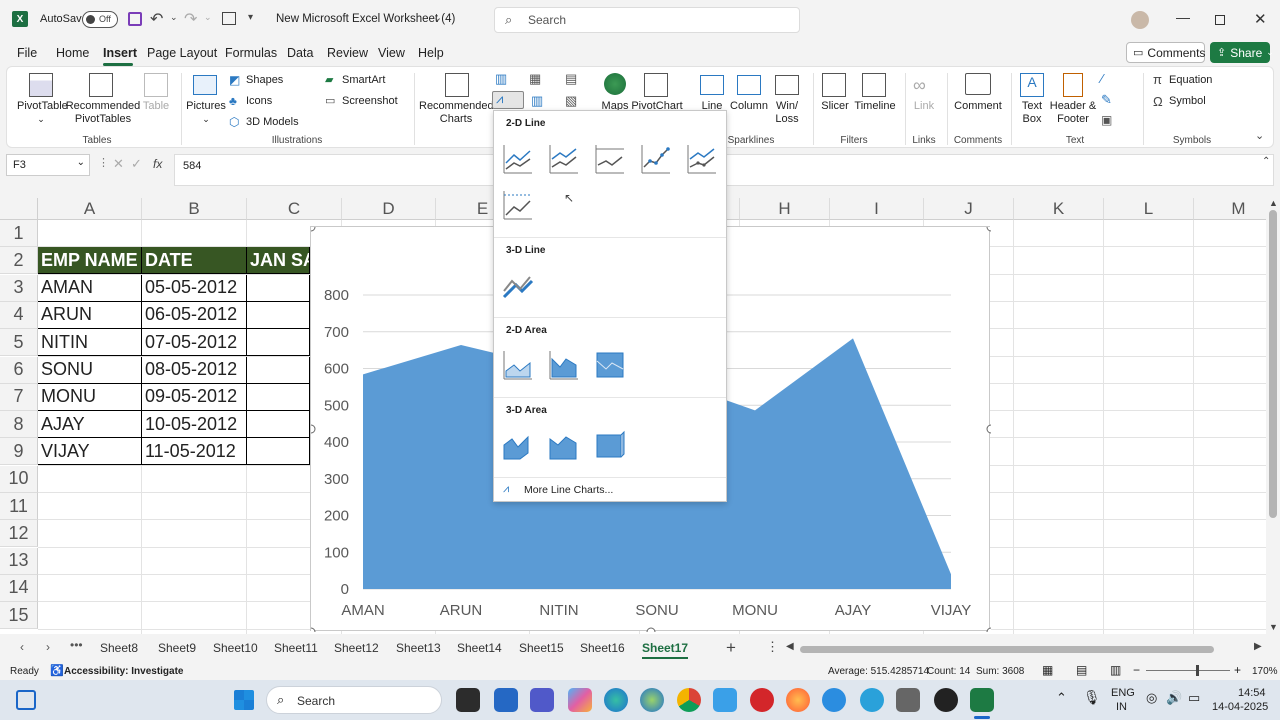 This screenshot has height=720, width=1280. I want to click on column-header-b: B, so click(194, 209).